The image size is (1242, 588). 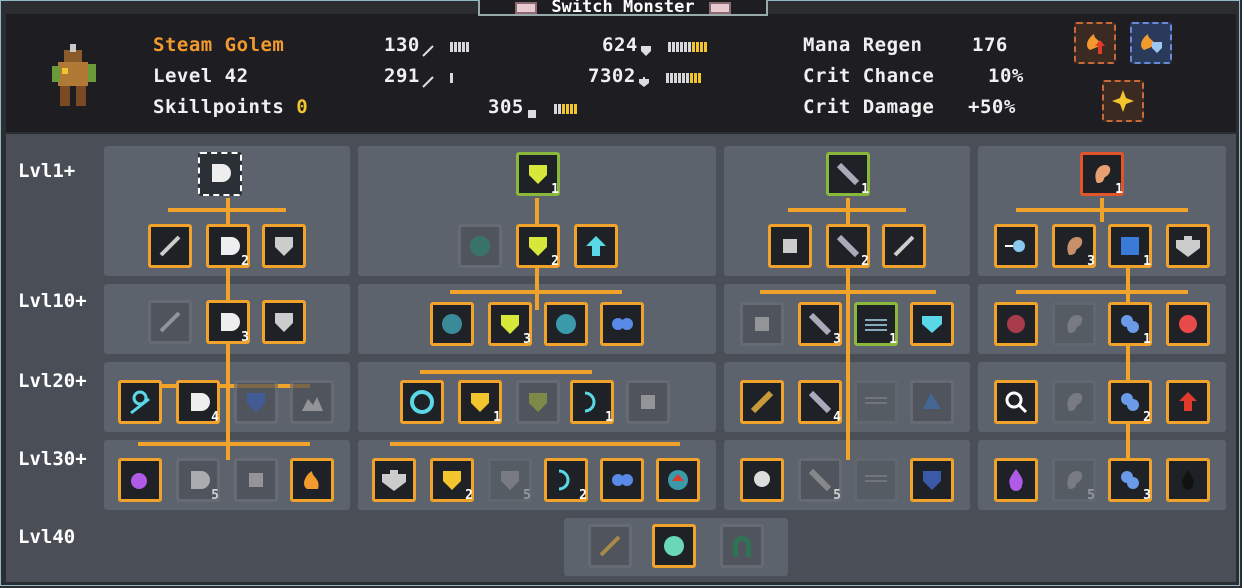 What do you see at coordinates (612, 76) in the screenshot?
I see `health-value: 7302` at bounding box center [612, 76].